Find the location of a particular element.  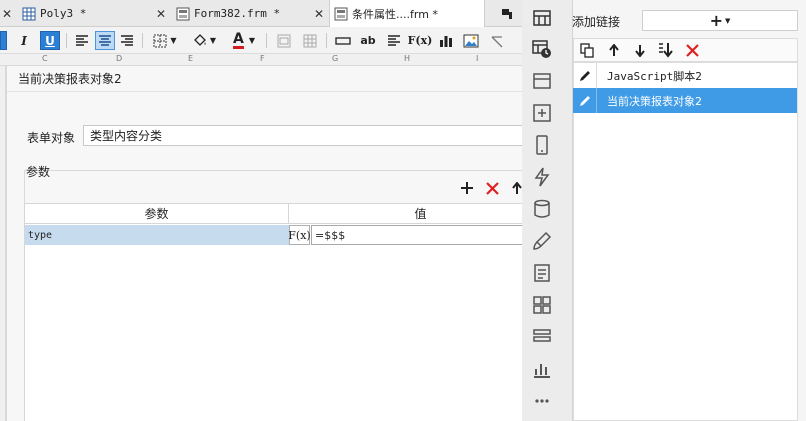

form-object-label: 表单对象 is located at coordinates (51, 138).